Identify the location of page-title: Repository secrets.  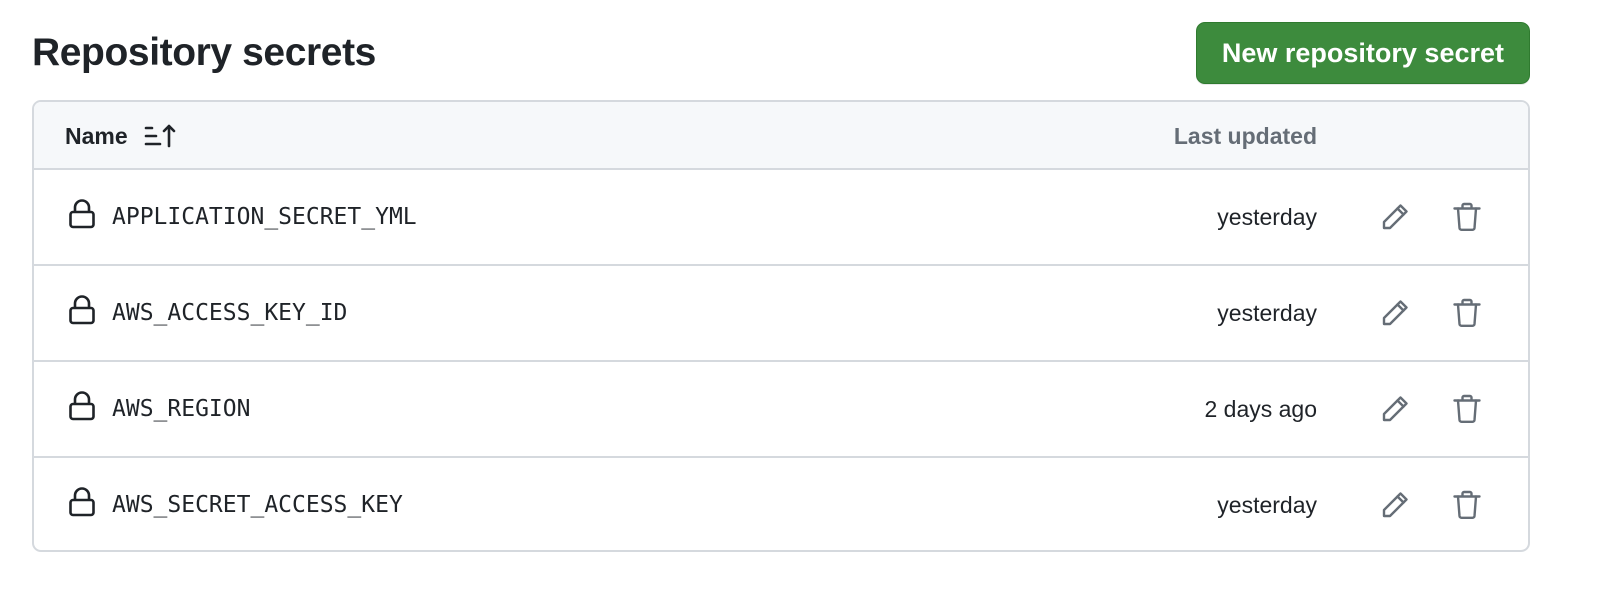
(204, 52).